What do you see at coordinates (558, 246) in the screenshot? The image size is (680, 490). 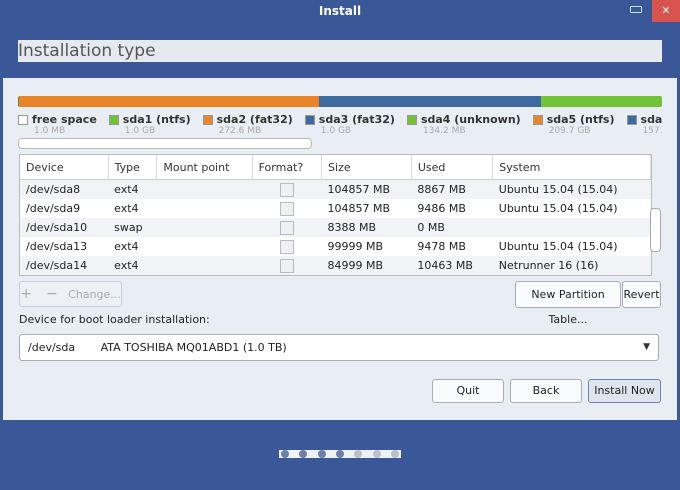 I see `table-cell: Ubuntu 15.04 (15.04)` at bounding box center [558, 246].